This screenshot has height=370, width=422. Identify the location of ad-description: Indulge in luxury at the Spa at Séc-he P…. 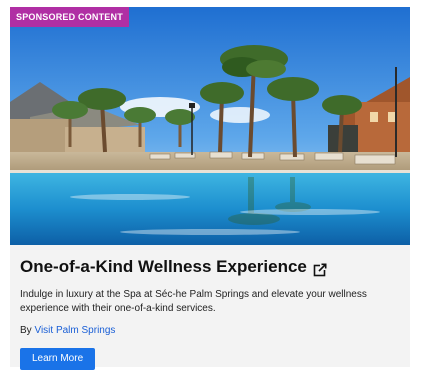
(193, 301).